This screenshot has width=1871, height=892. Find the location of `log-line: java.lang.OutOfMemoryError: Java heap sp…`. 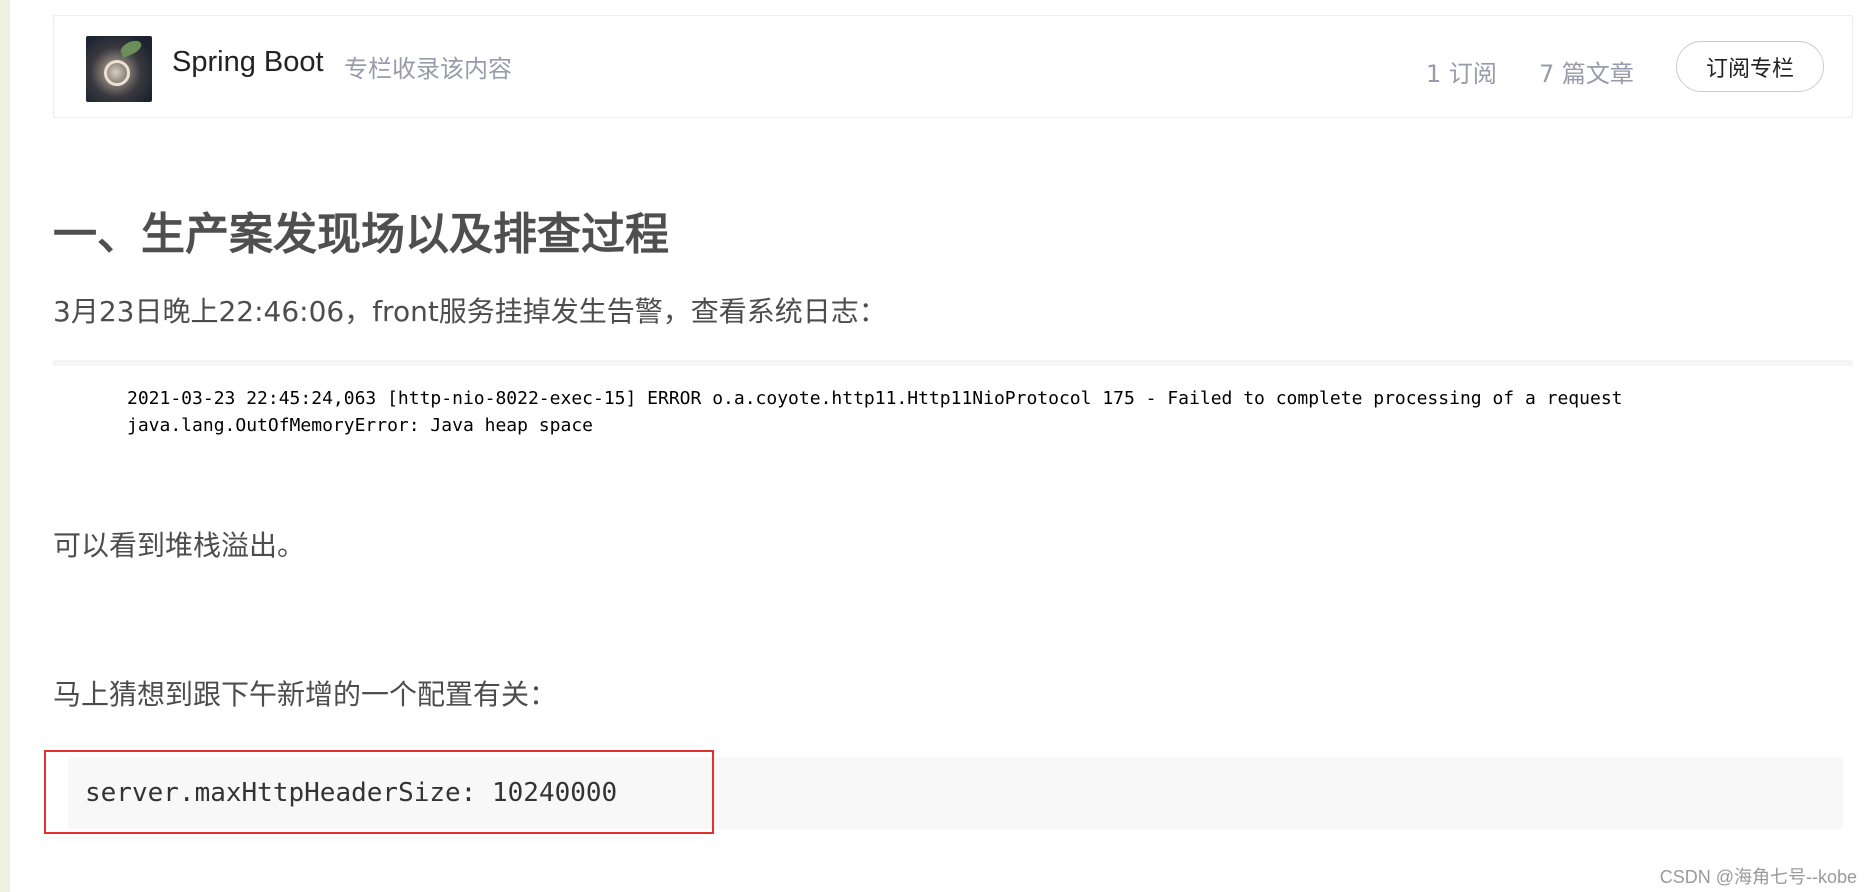

log-line: java.lang.OutOfMemoryError: Java heap sp… is located at coordinates (360, 425).